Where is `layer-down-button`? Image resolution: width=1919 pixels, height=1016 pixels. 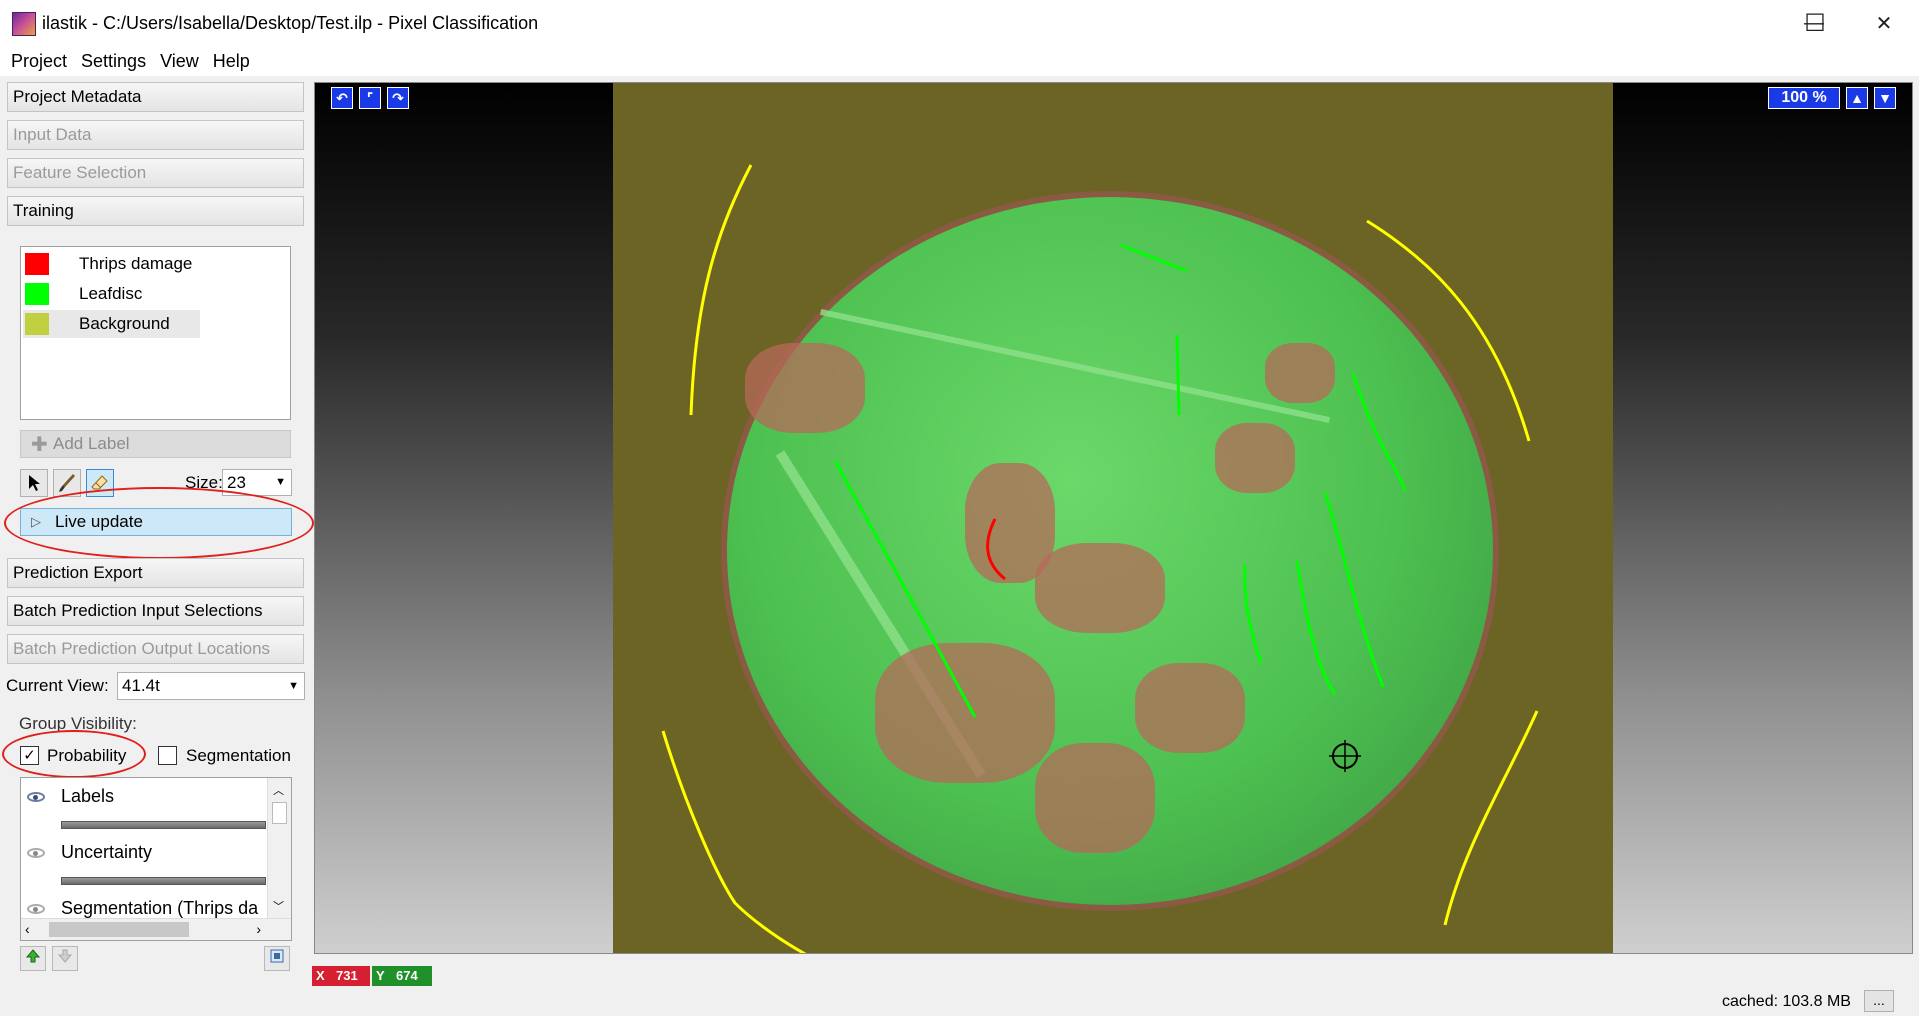
layer-down-button is located at coordinates (65, 958).